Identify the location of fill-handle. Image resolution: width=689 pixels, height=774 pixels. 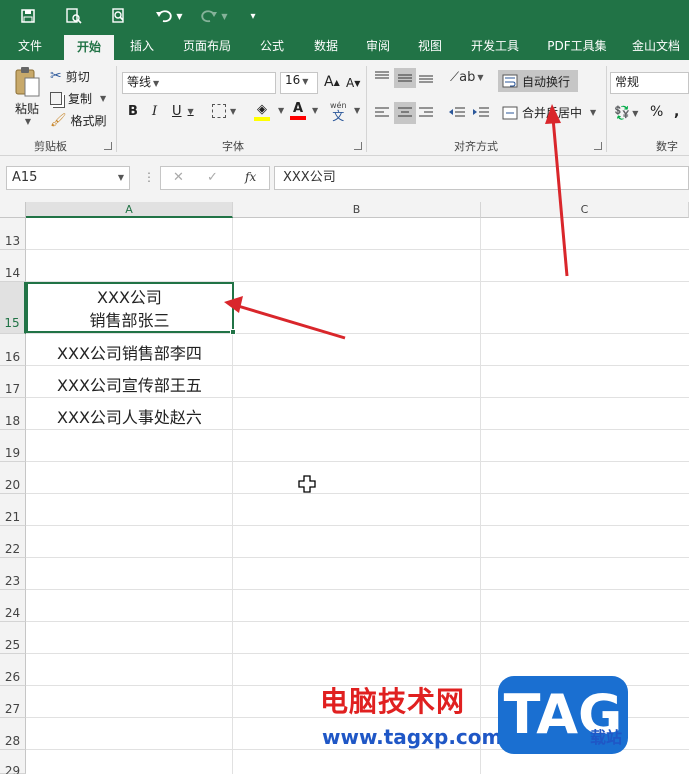
(233, 332).